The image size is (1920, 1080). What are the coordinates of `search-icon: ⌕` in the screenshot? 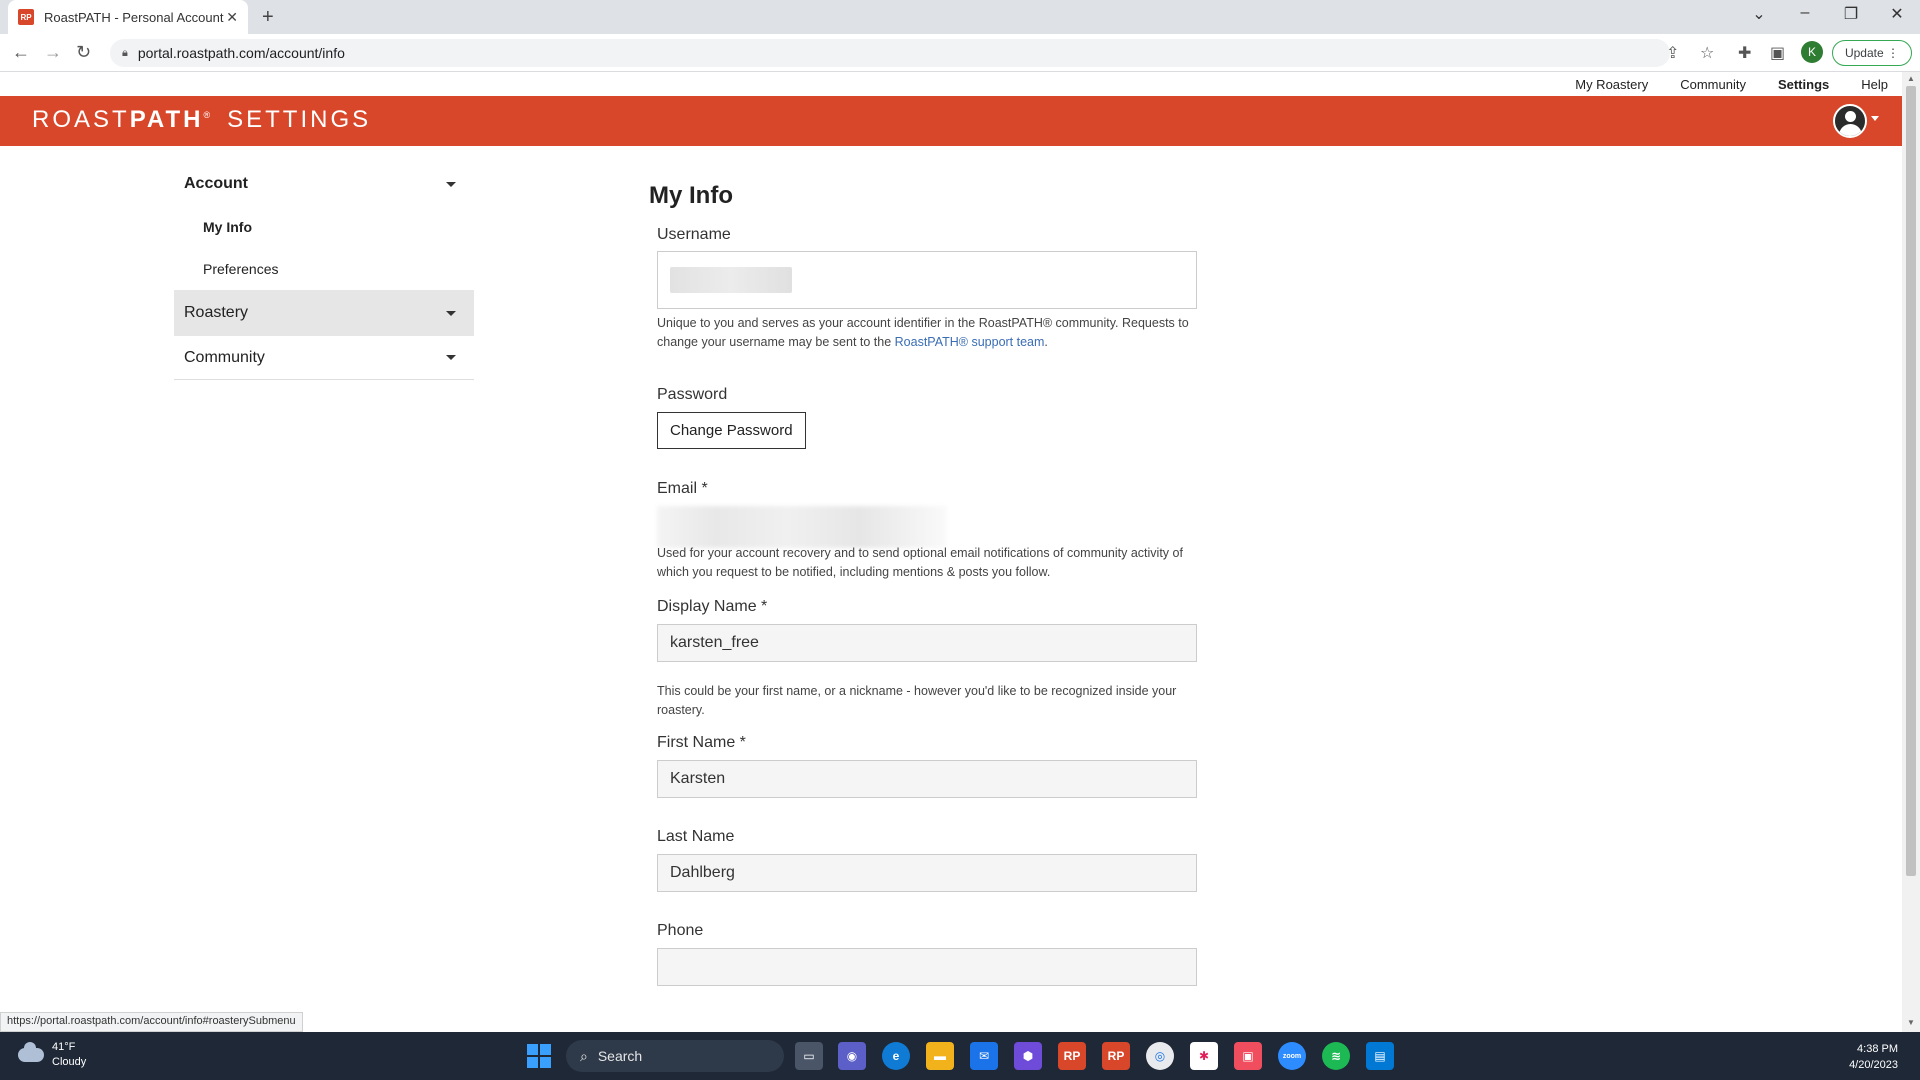 It's located at (584, 1055).